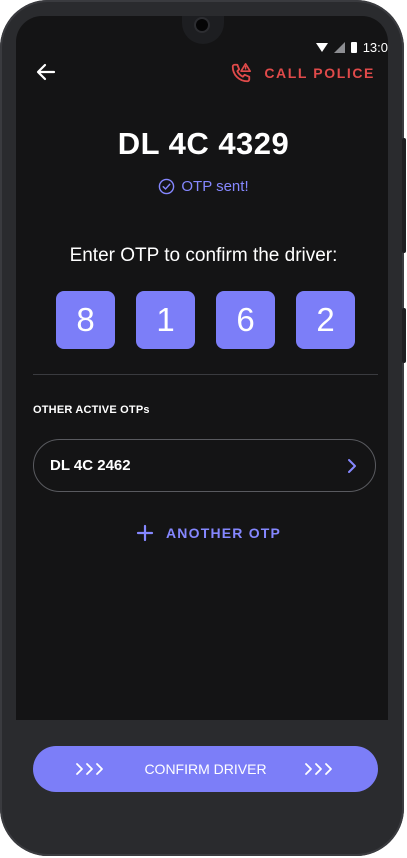 The height and width of the screenshot is (858, 407). What do you see at coordinates (321, 47) in the screenshot?
I see `wifi-icon` at bounding box center [321, 47].